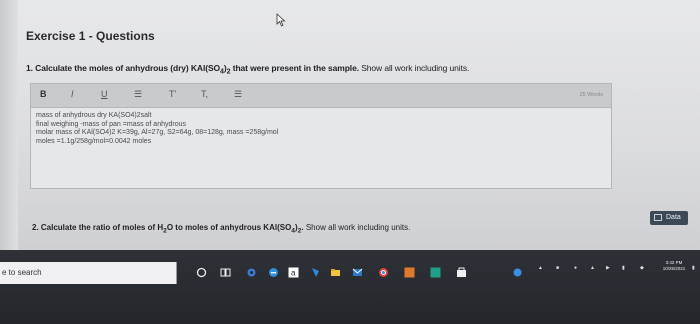 The height and width of the screenshot is (324, 700). Describe the element at coordinates (104, 94) in the screenshot. I see `underline-button: U` at that location.